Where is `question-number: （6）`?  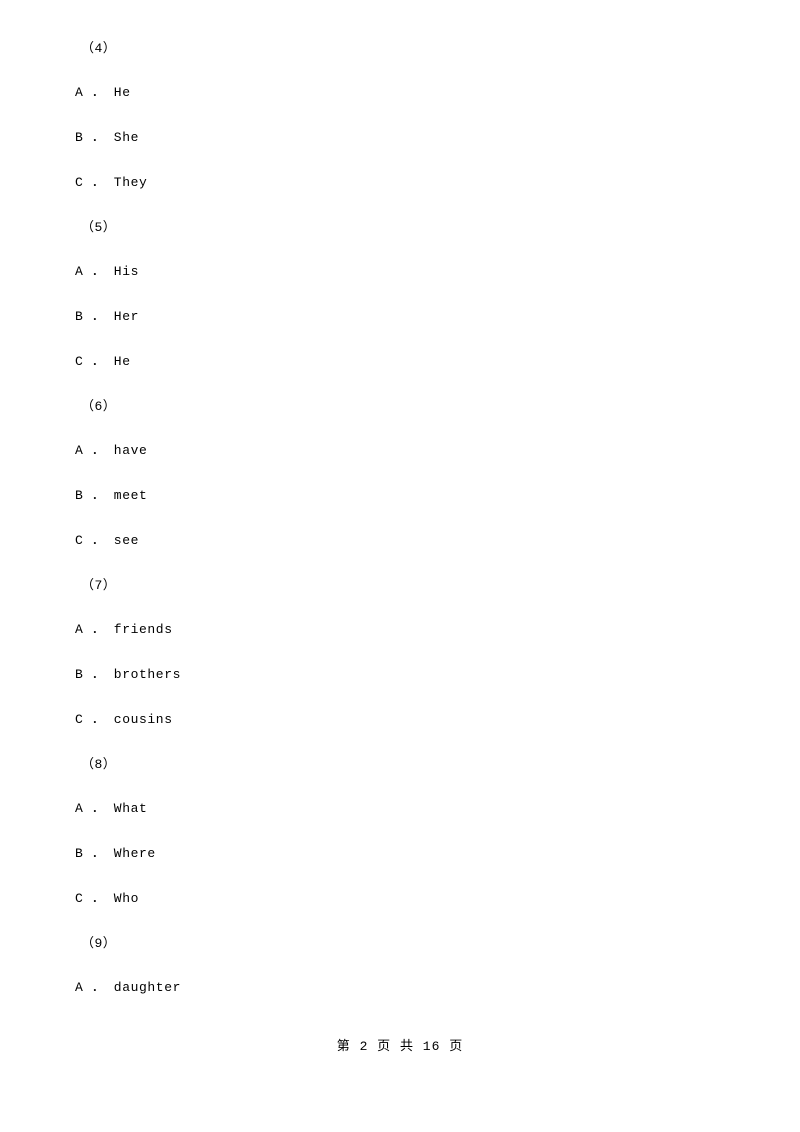 question-number: （6） is located at coordinates (99, 406).